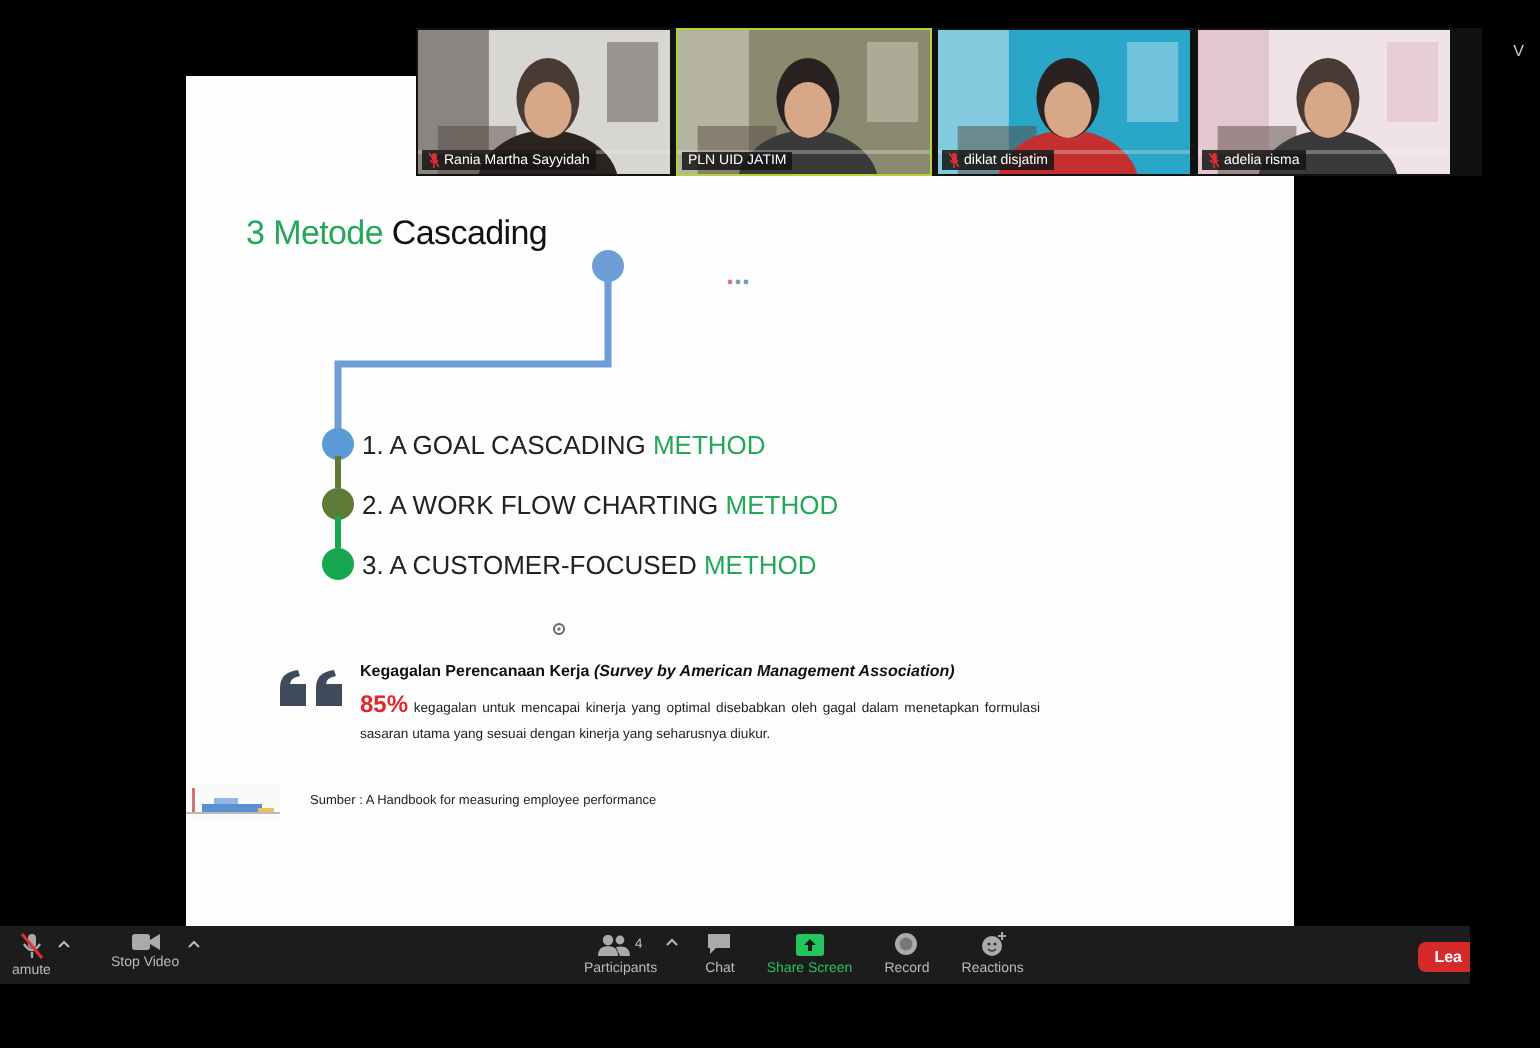 The image size is (1540, 1048). I want to click on method-item: 2. A WORK FLOW CHARTING METHOD, so click(600, 505).